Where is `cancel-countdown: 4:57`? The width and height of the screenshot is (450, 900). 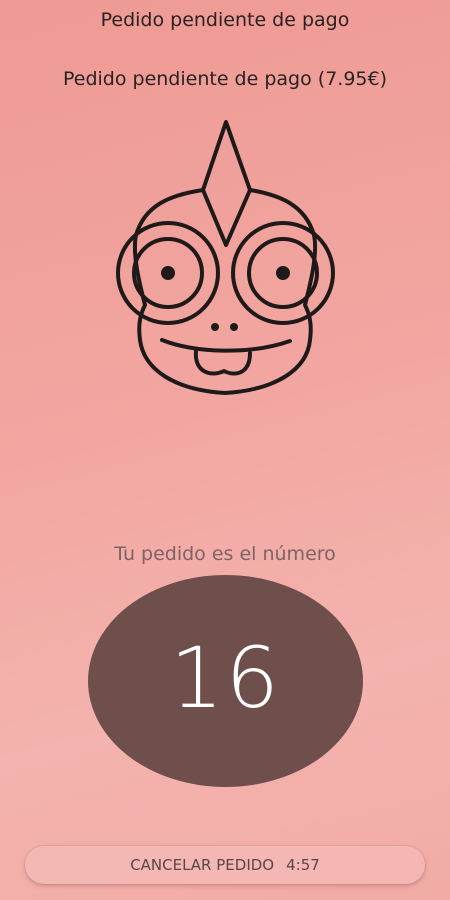 cancel-countdown: 4:57 is located at coordinates (303, 865).